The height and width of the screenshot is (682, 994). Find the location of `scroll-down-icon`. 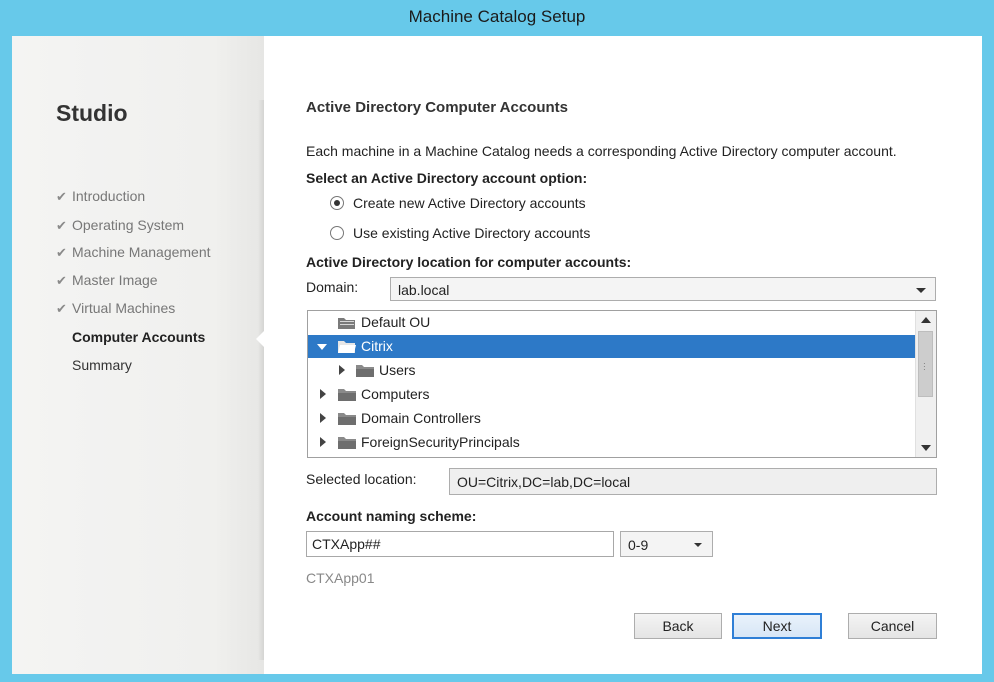

scroll-down-icon is located at coordinates (926, 448).